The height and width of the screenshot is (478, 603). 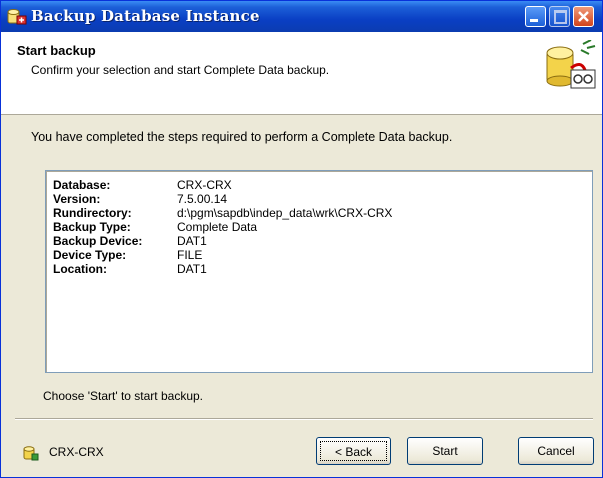 I want to click on summary-value: d:\pgm\sapdb\indep_data\wrk\CRX-CRX, so click(x=285, y=213).